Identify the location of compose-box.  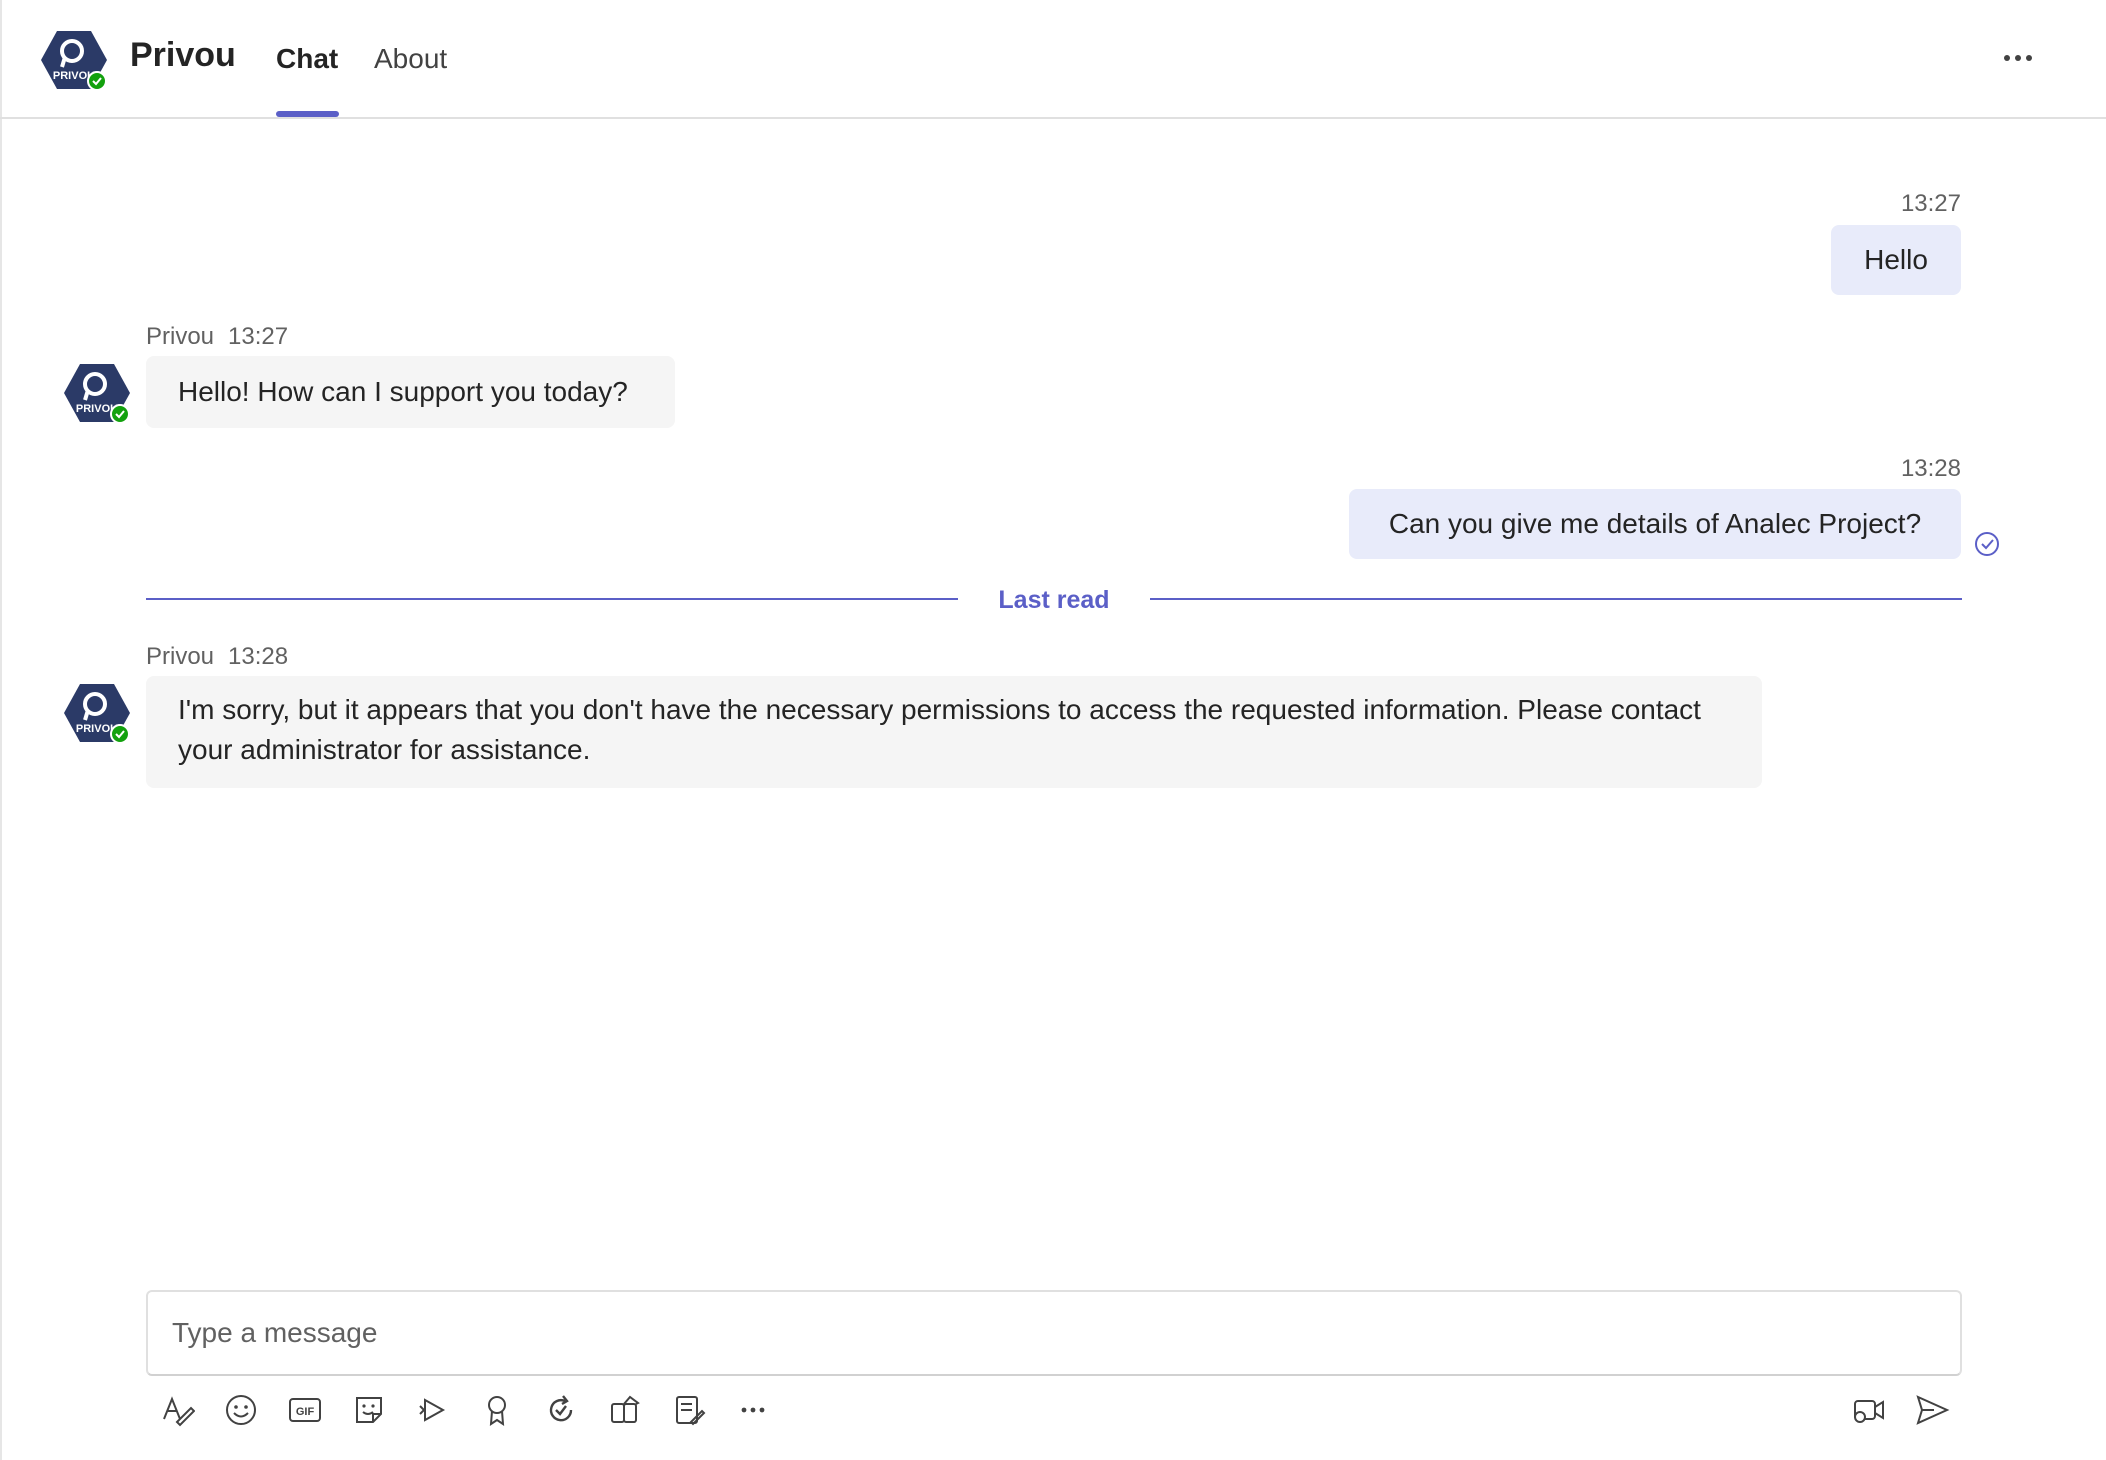
(1054, 1333).